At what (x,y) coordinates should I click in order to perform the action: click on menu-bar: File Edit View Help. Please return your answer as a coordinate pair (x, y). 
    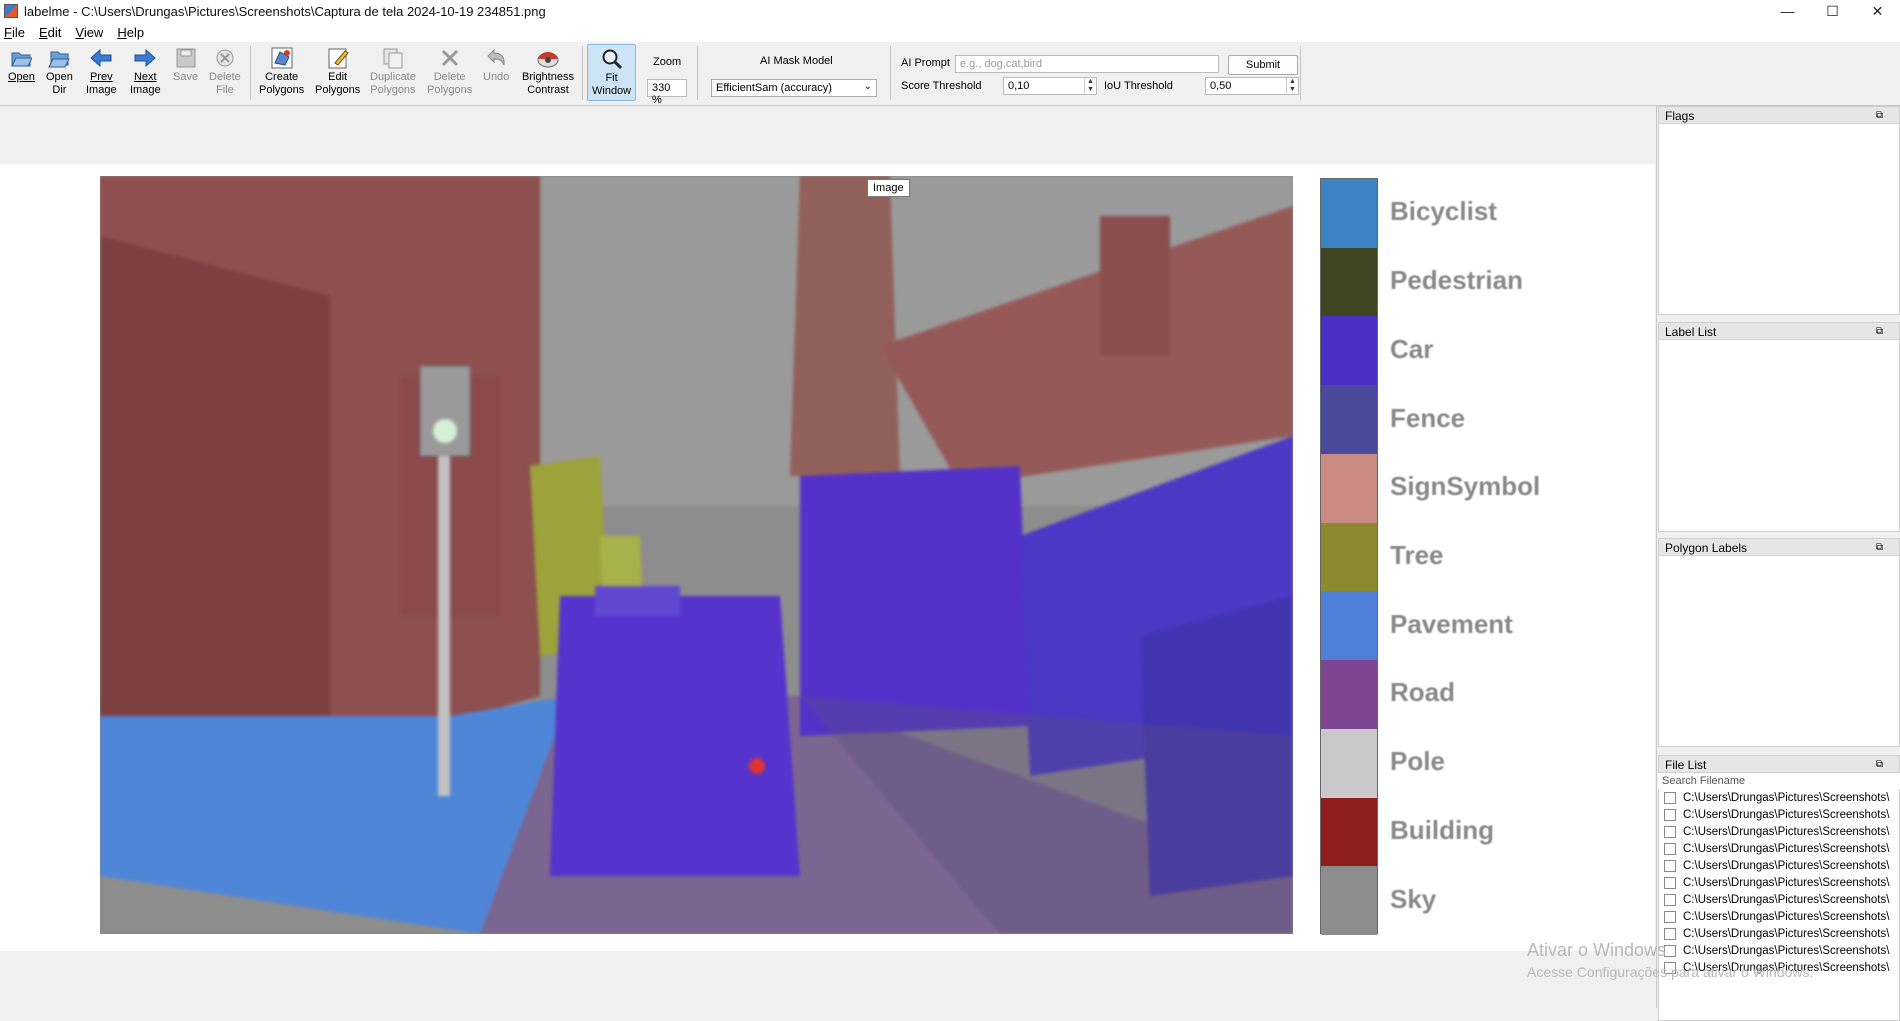
    Looking at the image, I should click on (950, 32).